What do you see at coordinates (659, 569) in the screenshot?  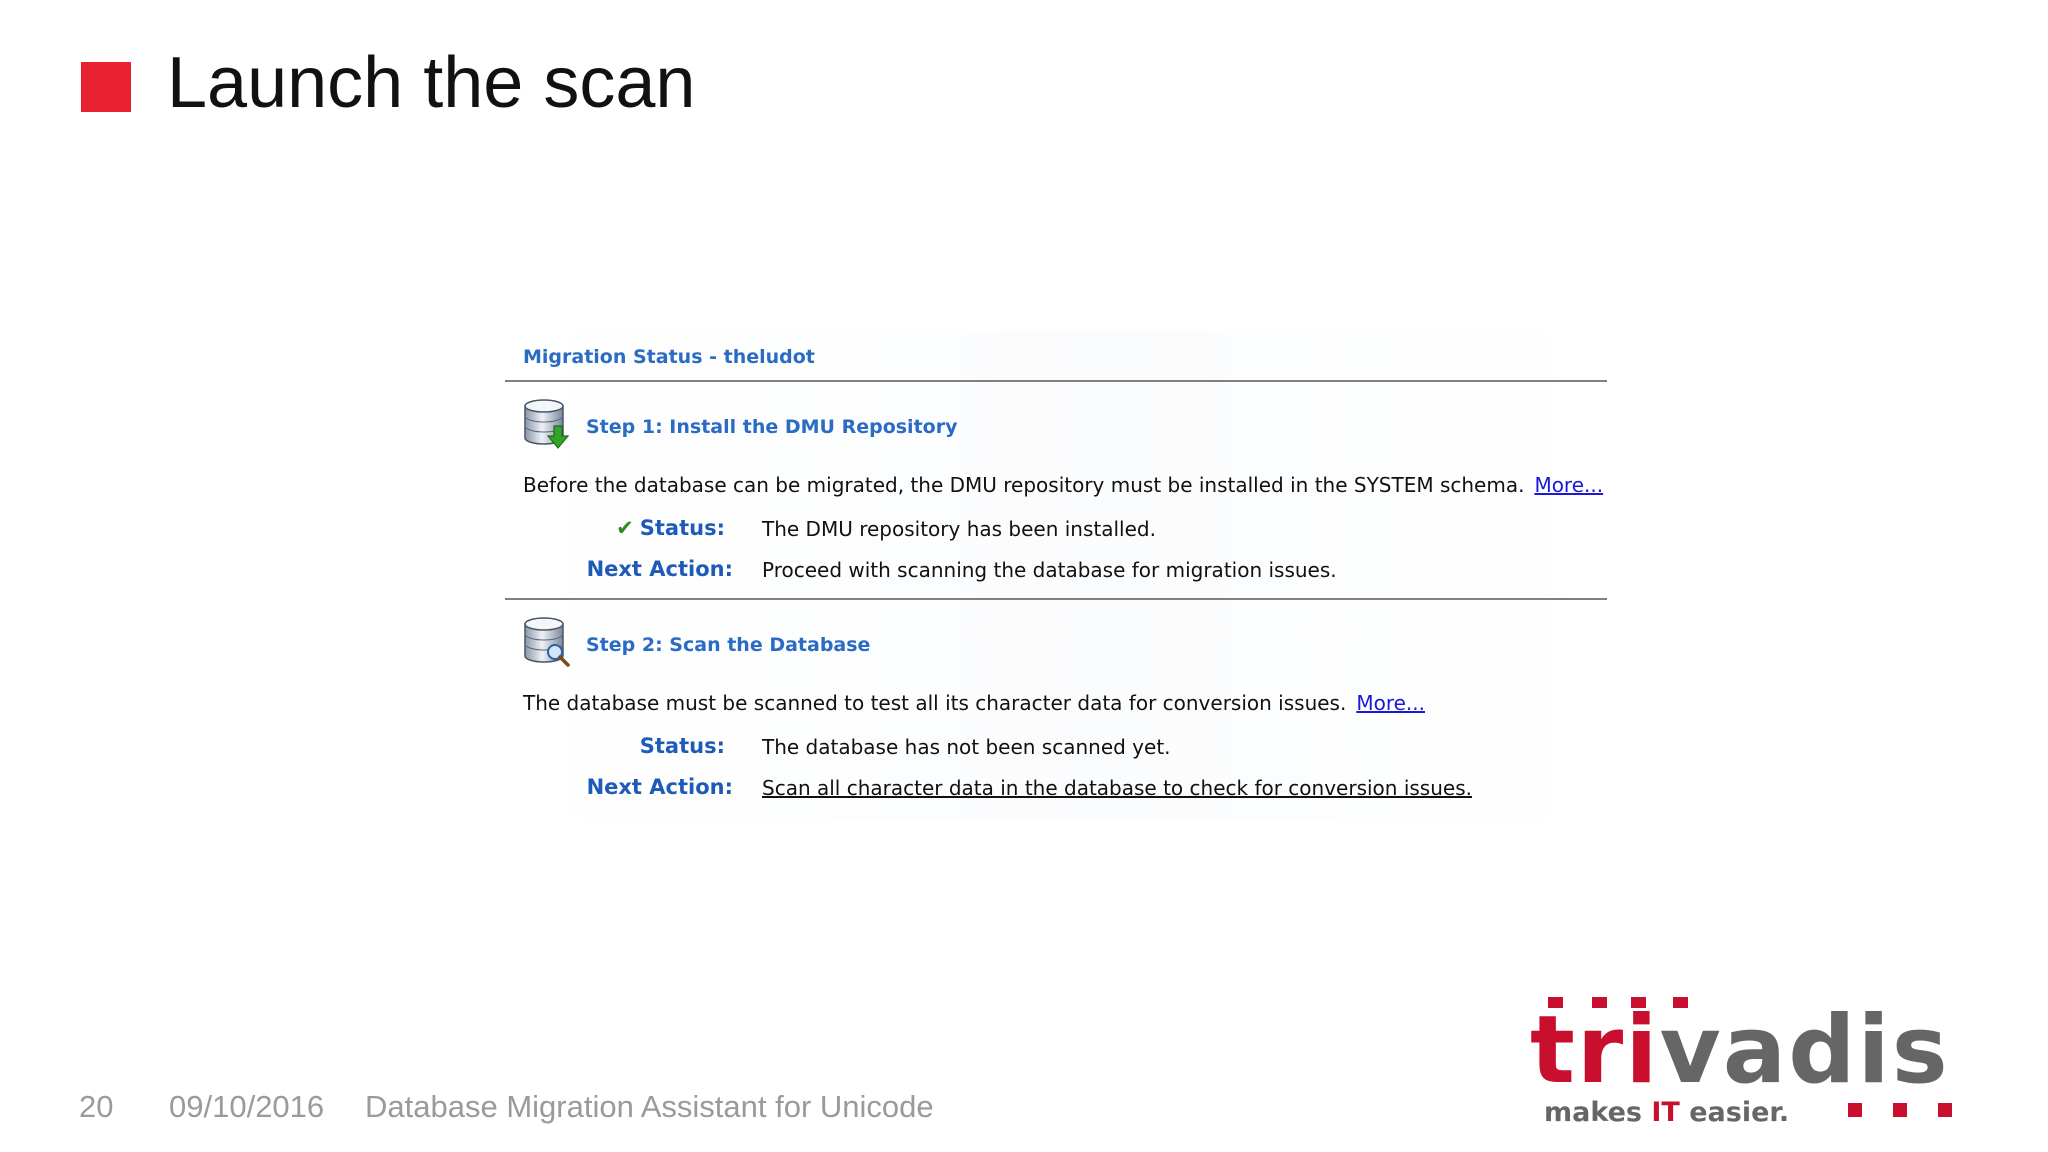 I see `step-1-next-action-label: Next Action:` at bounding box center [659, 569].